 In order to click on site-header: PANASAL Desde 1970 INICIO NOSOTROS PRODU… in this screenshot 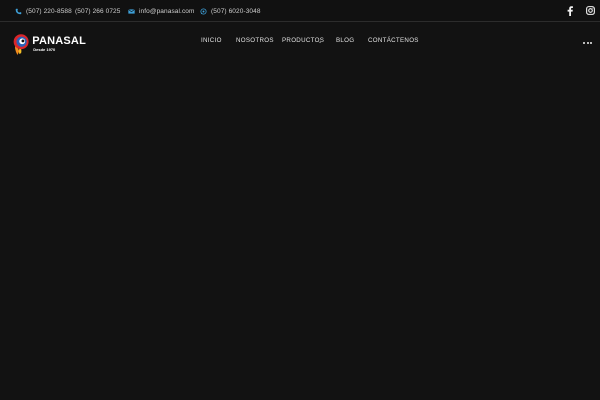, I will do `click(300, 43)`.